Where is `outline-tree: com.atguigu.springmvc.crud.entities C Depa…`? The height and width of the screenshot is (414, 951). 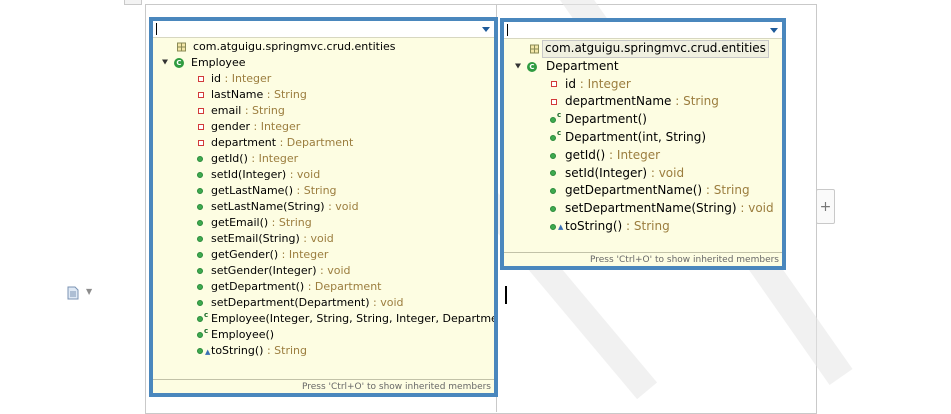
outline-tree: com.atguigu.springmvc.crud.entities C Depa… is located at coordinates (643, 138).